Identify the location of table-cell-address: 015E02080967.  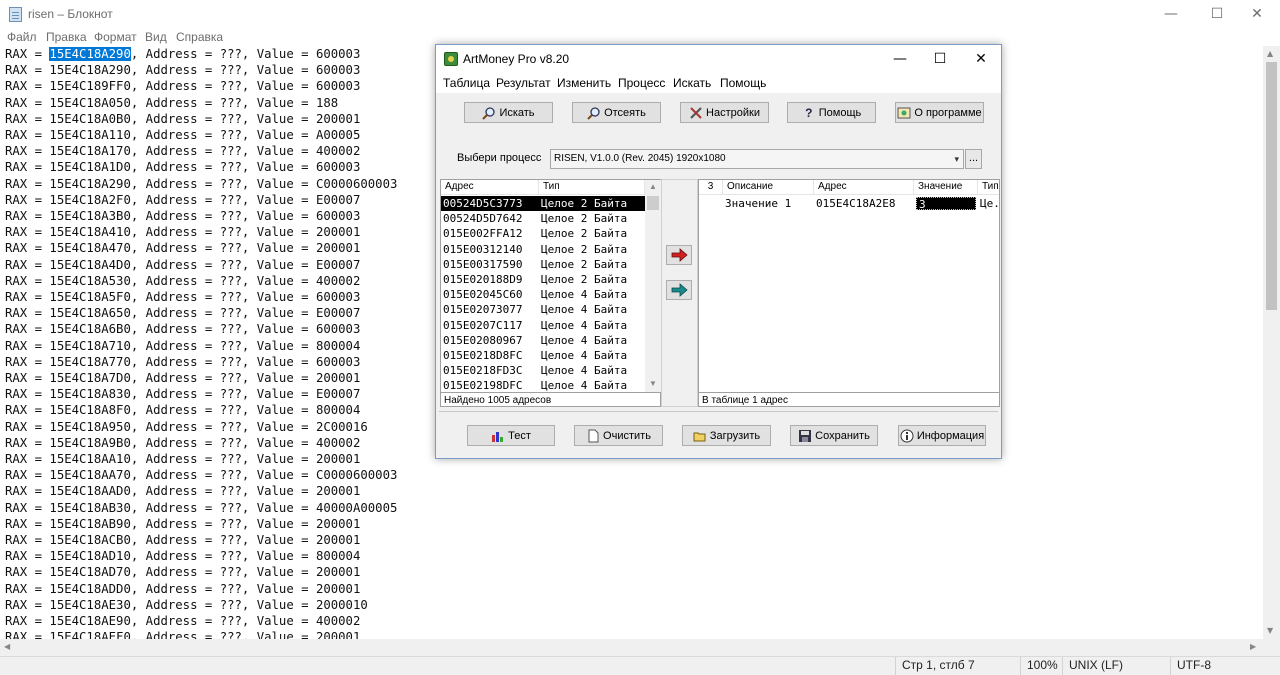
(490, 340).